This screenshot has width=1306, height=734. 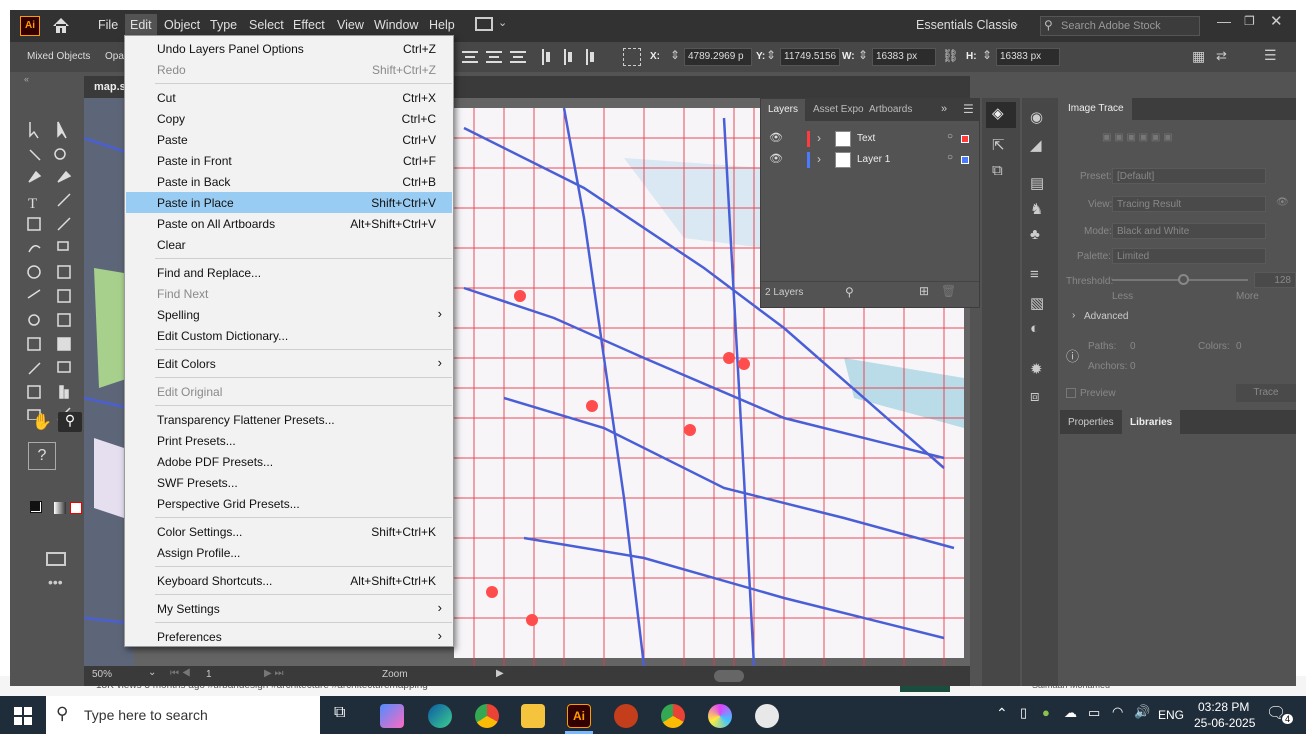 What do you see at coordinates (350, 25) in the screenshot?
I see `menu-view: View` at bounding box center [350, 25].